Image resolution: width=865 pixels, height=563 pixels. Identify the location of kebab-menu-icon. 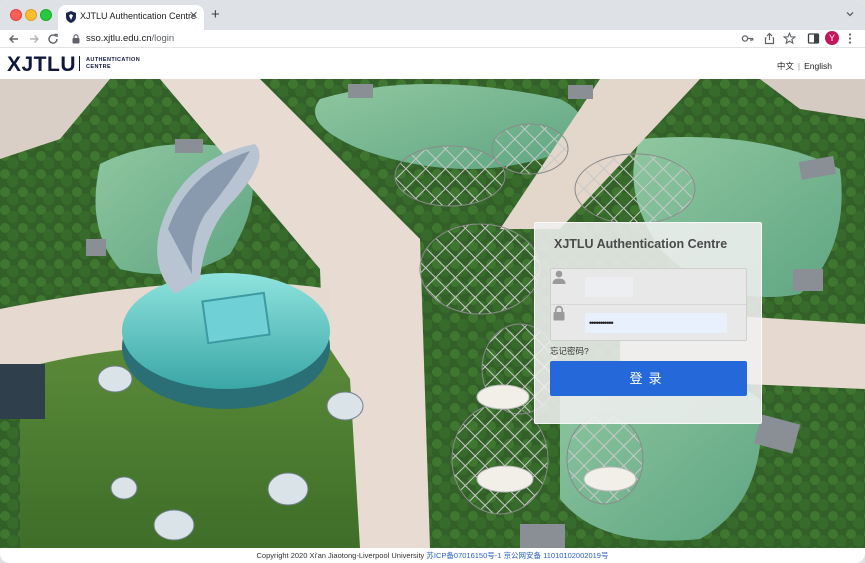
(850, 38).